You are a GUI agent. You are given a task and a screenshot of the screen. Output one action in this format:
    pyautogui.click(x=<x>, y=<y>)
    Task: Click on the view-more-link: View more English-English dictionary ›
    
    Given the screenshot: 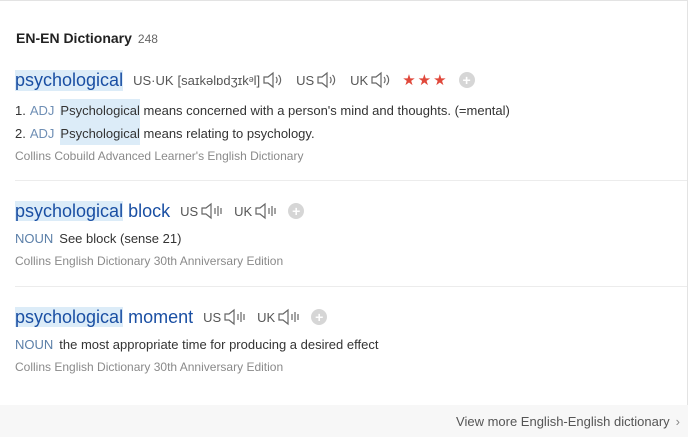 What is the action you would take?
    pyautogui.click(x=568, y=421)
    